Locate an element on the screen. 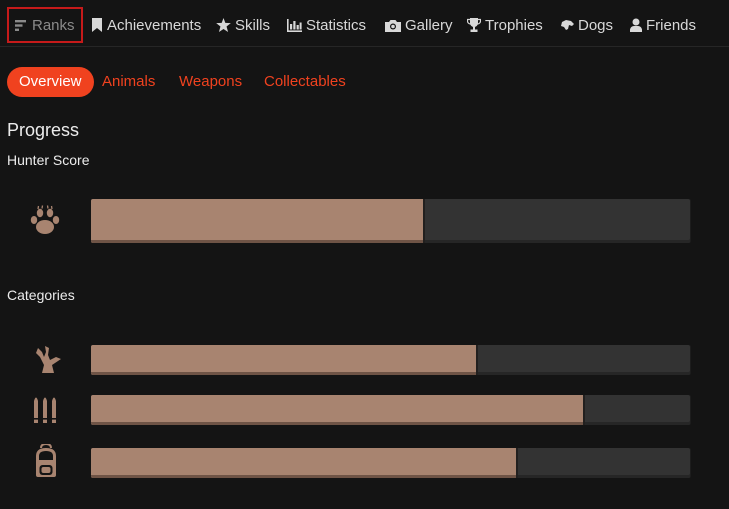 The height and width of the screenshot is (509, 729). categories-label: Categories is located at coordinates (41, 295).